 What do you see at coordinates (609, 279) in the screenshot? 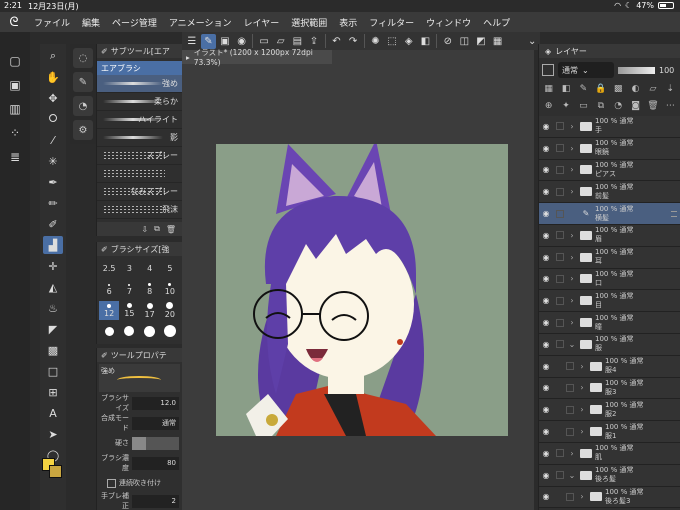
I see `layer-row: ◉ › 100 % 通常口` at bounding box center [609, 279].